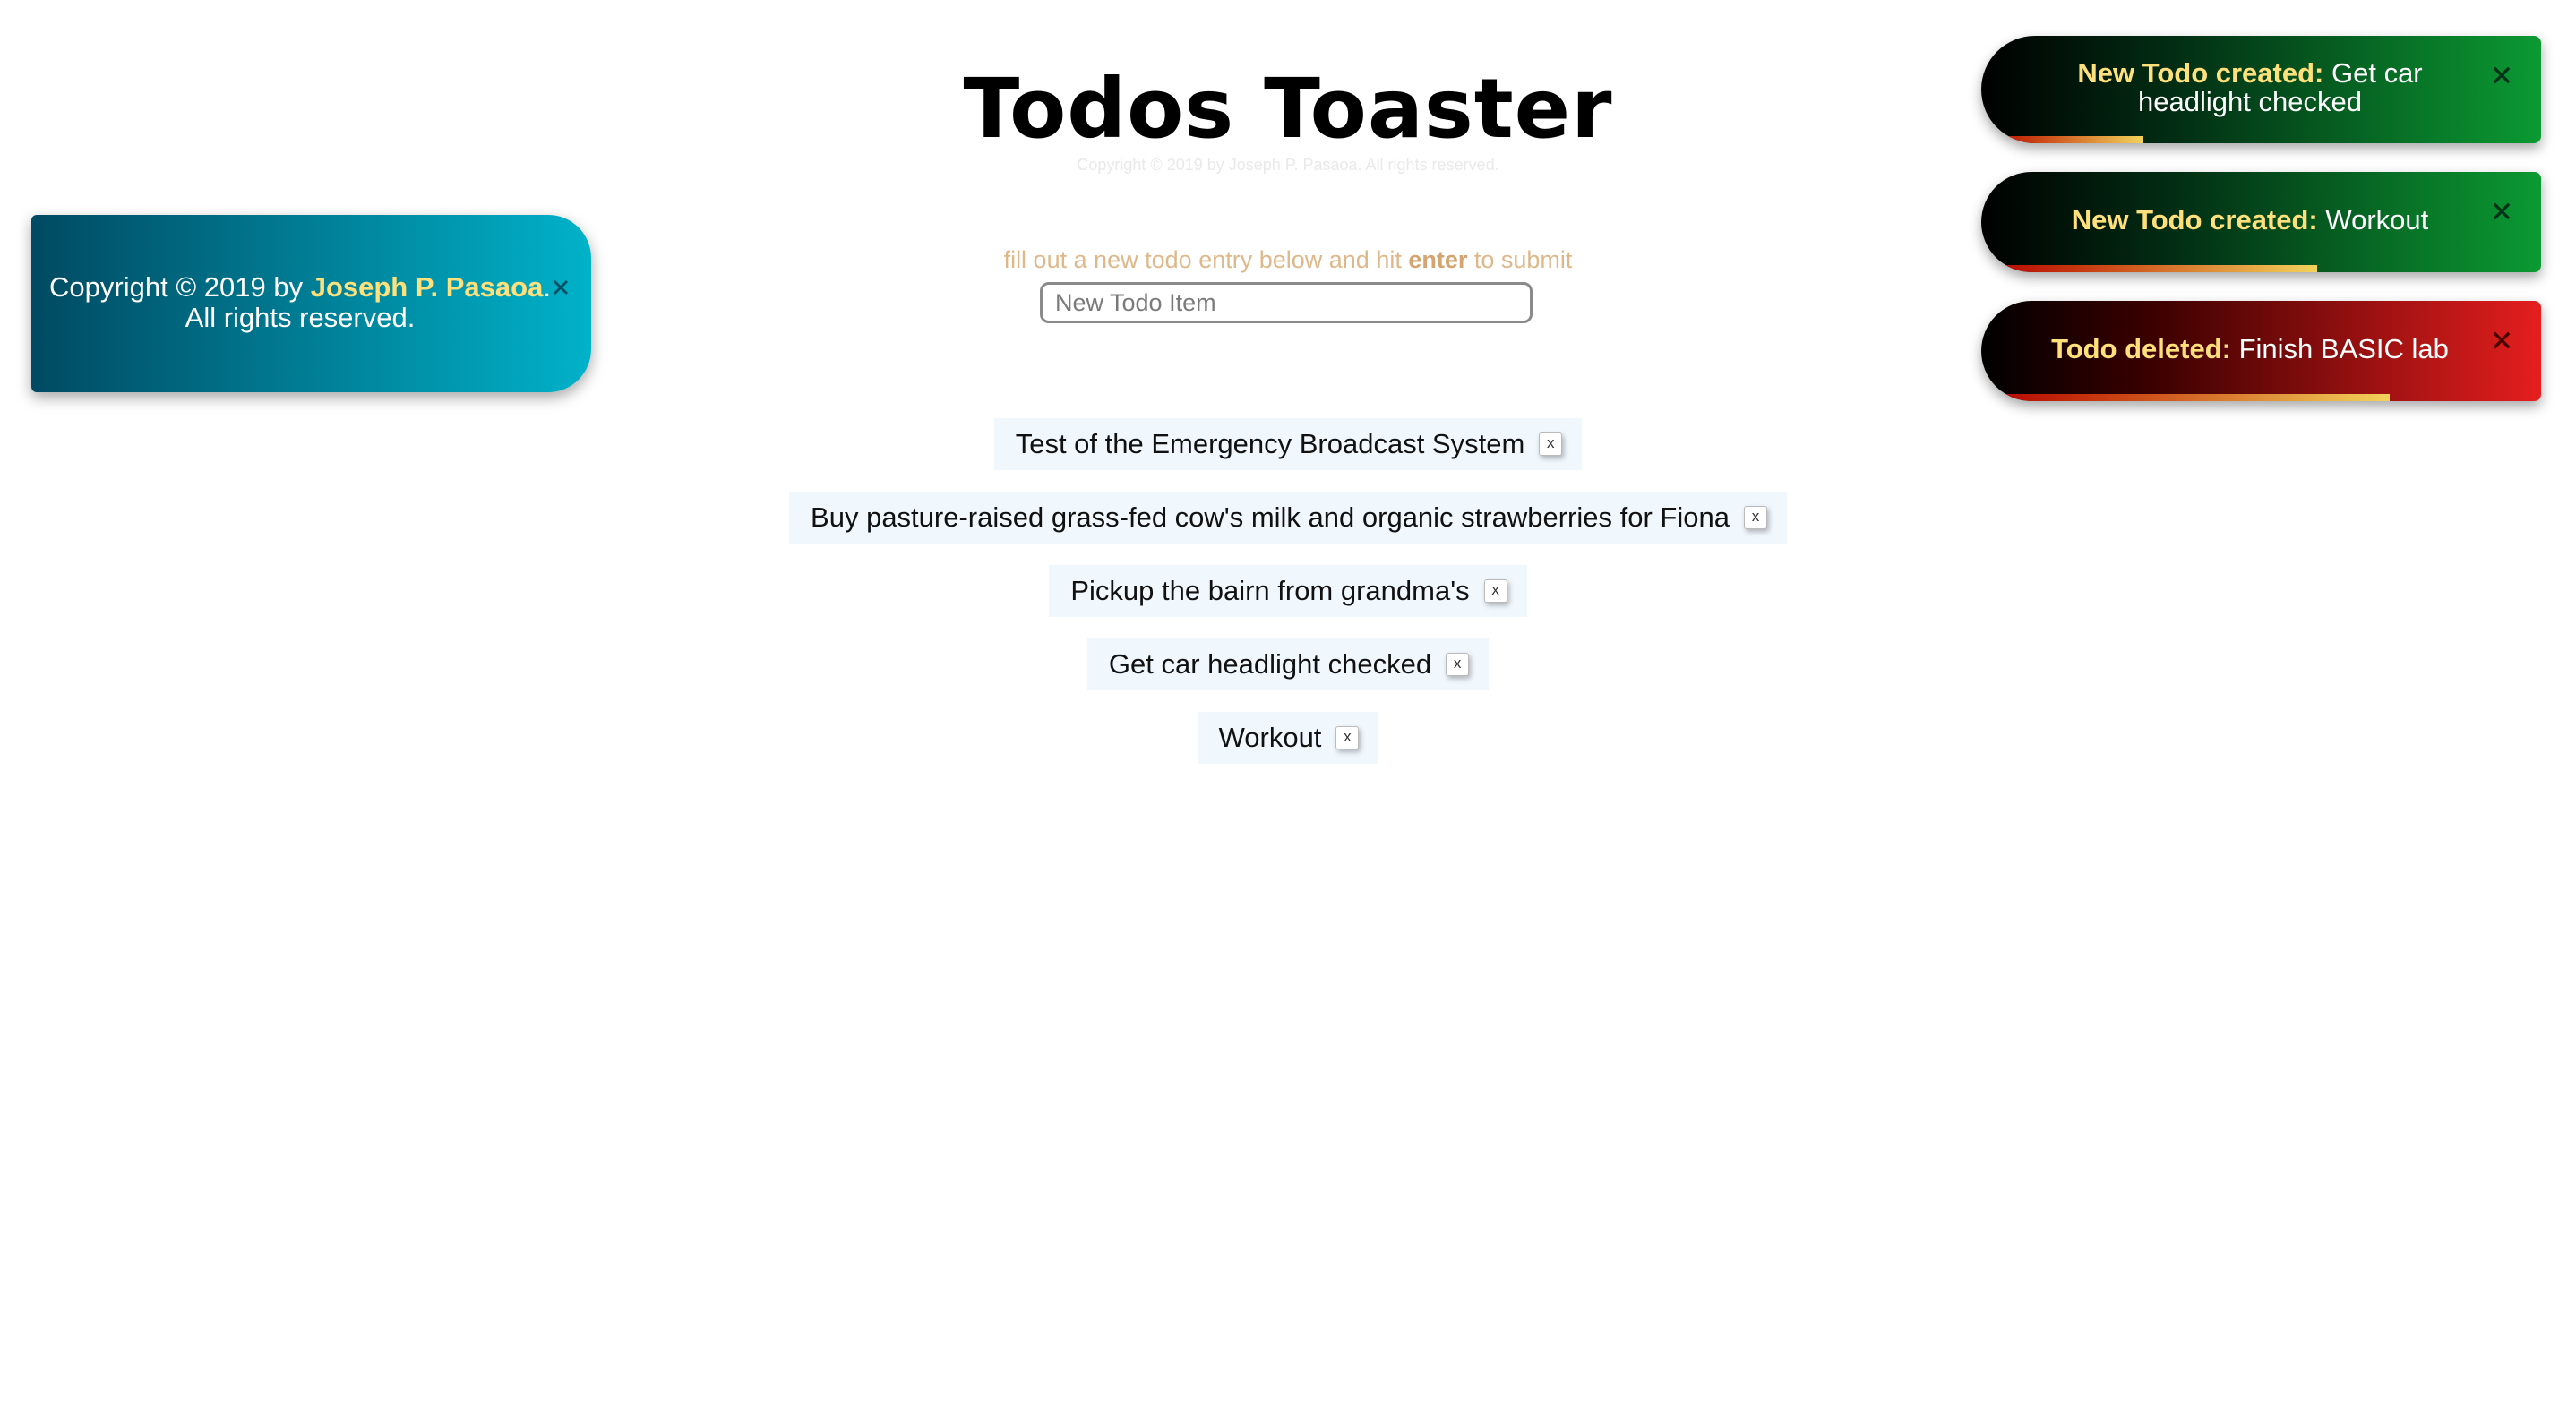 The height and width of the screenshot is (1413, 2576). I want to click on copyright-line2: All rights reserved., so click(300, 317).